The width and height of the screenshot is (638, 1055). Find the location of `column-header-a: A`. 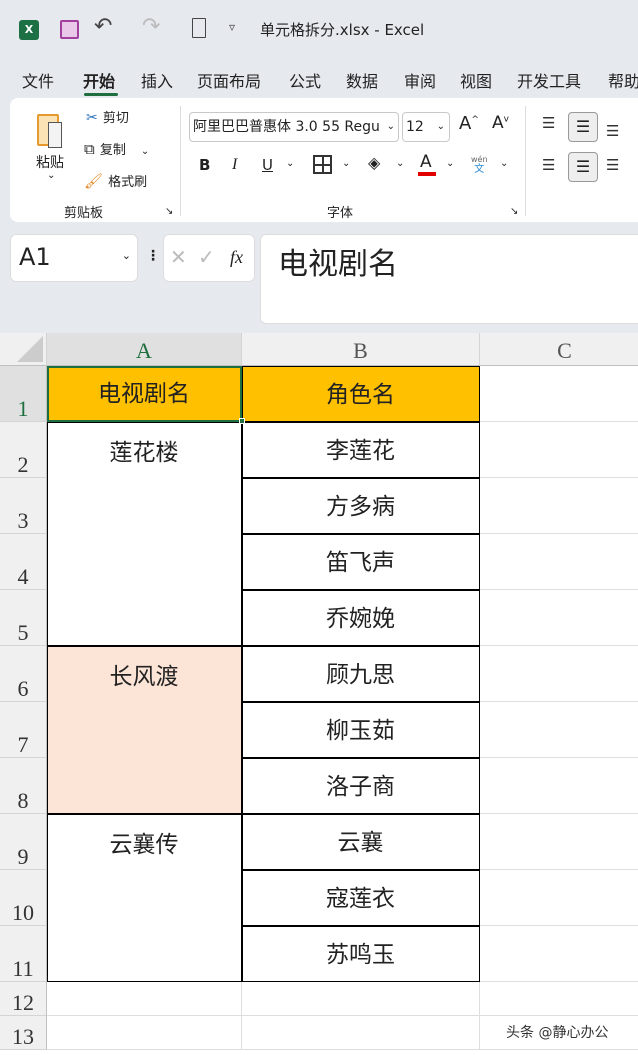

column-header-a: A is located at coordinates (144, 349).